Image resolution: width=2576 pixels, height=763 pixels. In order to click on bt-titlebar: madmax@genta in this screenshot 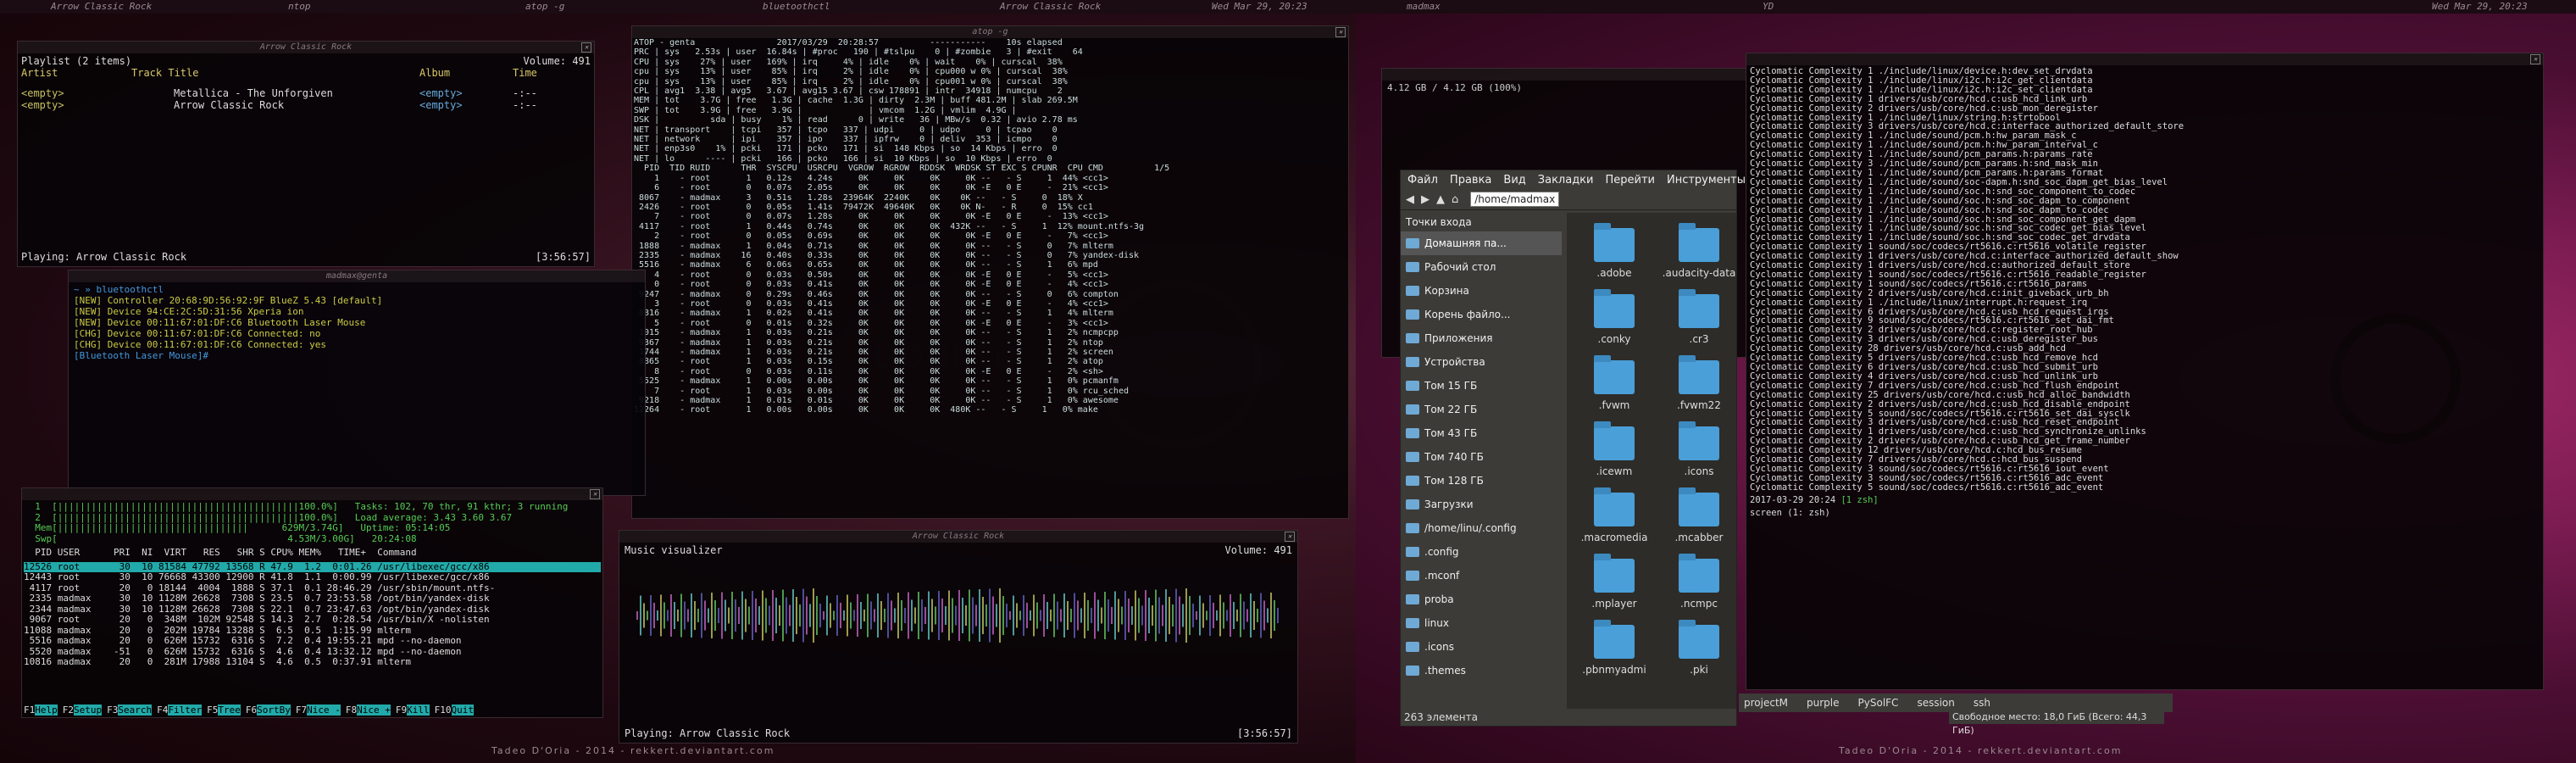, I will do `click(357, 276)`.